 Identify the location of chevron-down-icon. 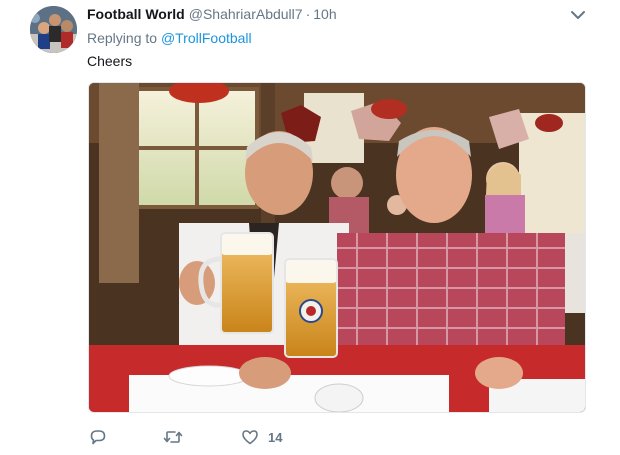
(578, 15).